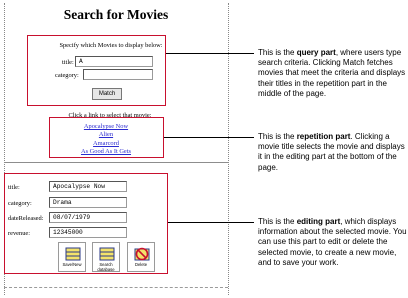 The image size is (408, 298). I want to click on page-border-right, so click(228, 149).